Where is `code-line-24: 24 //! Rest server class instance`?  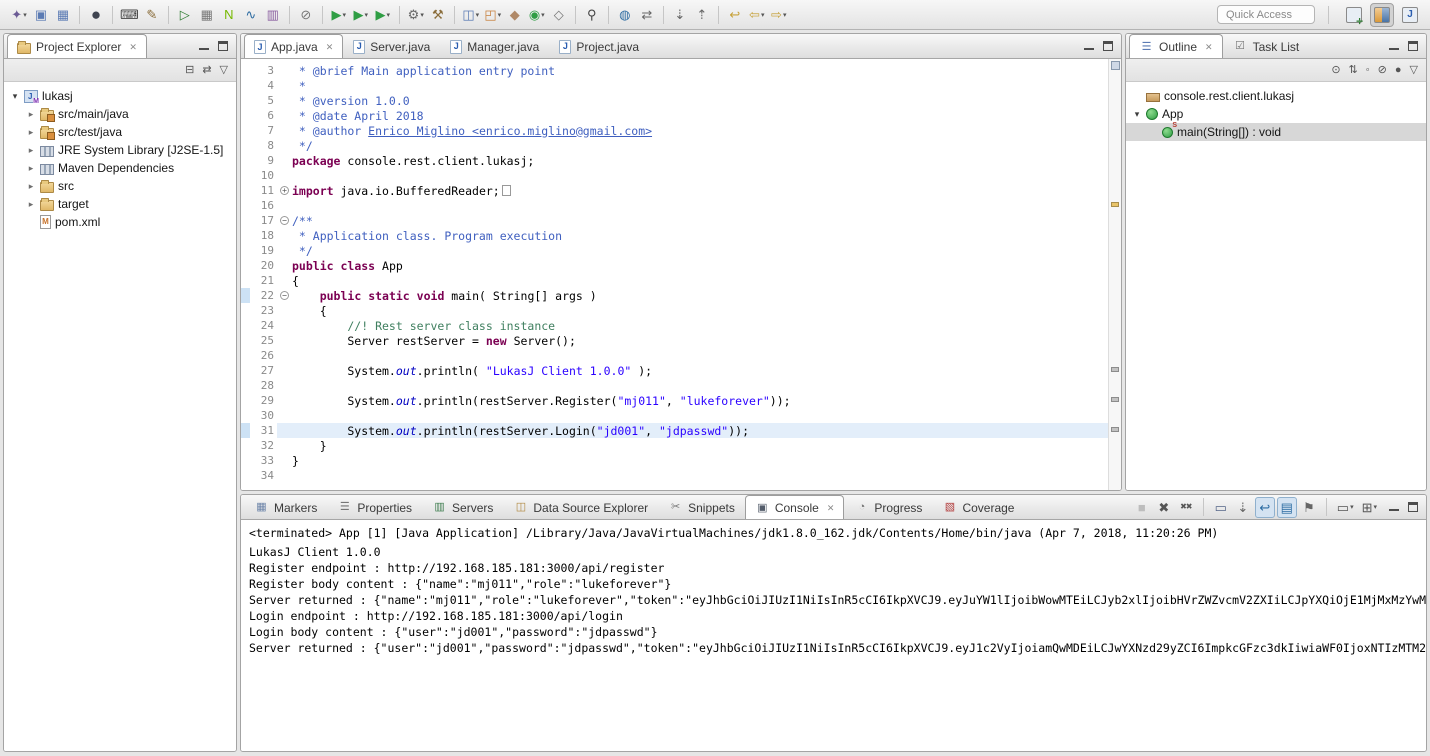 code-line-24: 24 //! Rest server class instance is located at coordinates (674, 325).